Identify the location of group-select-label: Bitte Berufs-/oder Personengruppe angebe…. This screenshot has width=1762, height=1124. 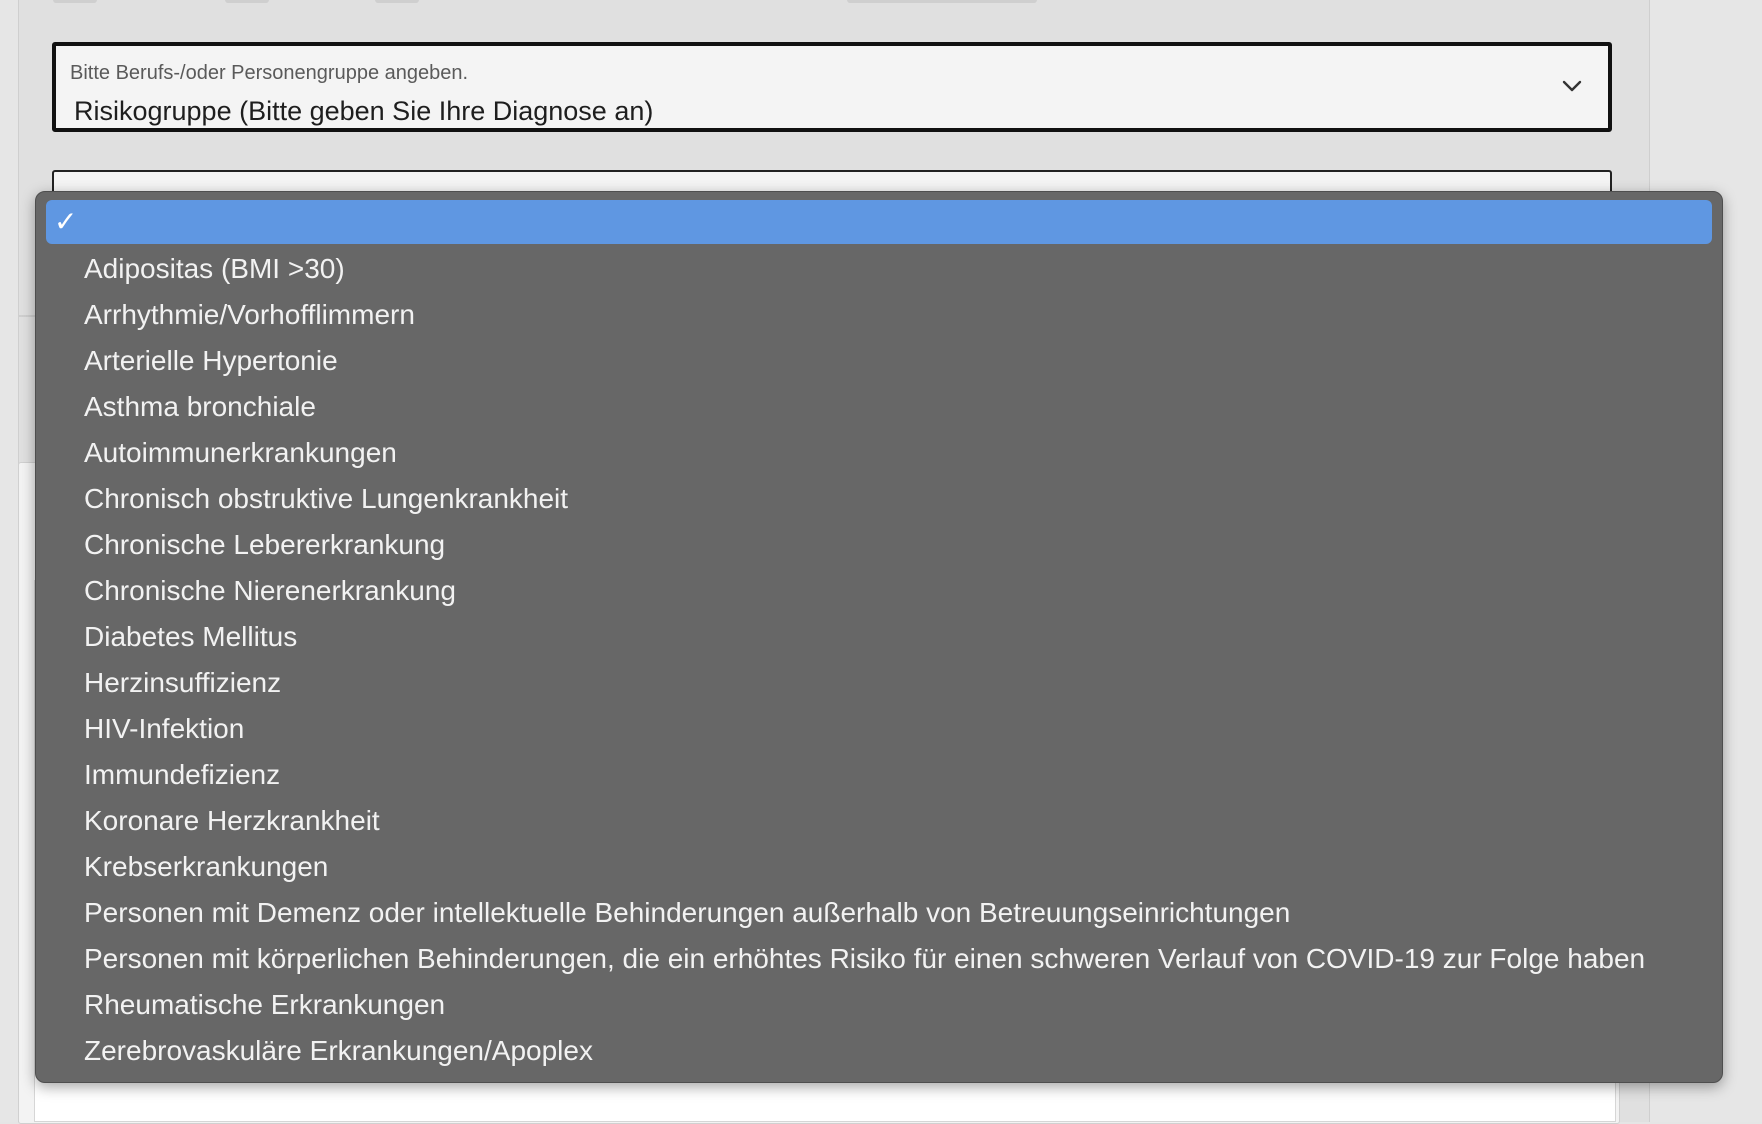
(269, 73).